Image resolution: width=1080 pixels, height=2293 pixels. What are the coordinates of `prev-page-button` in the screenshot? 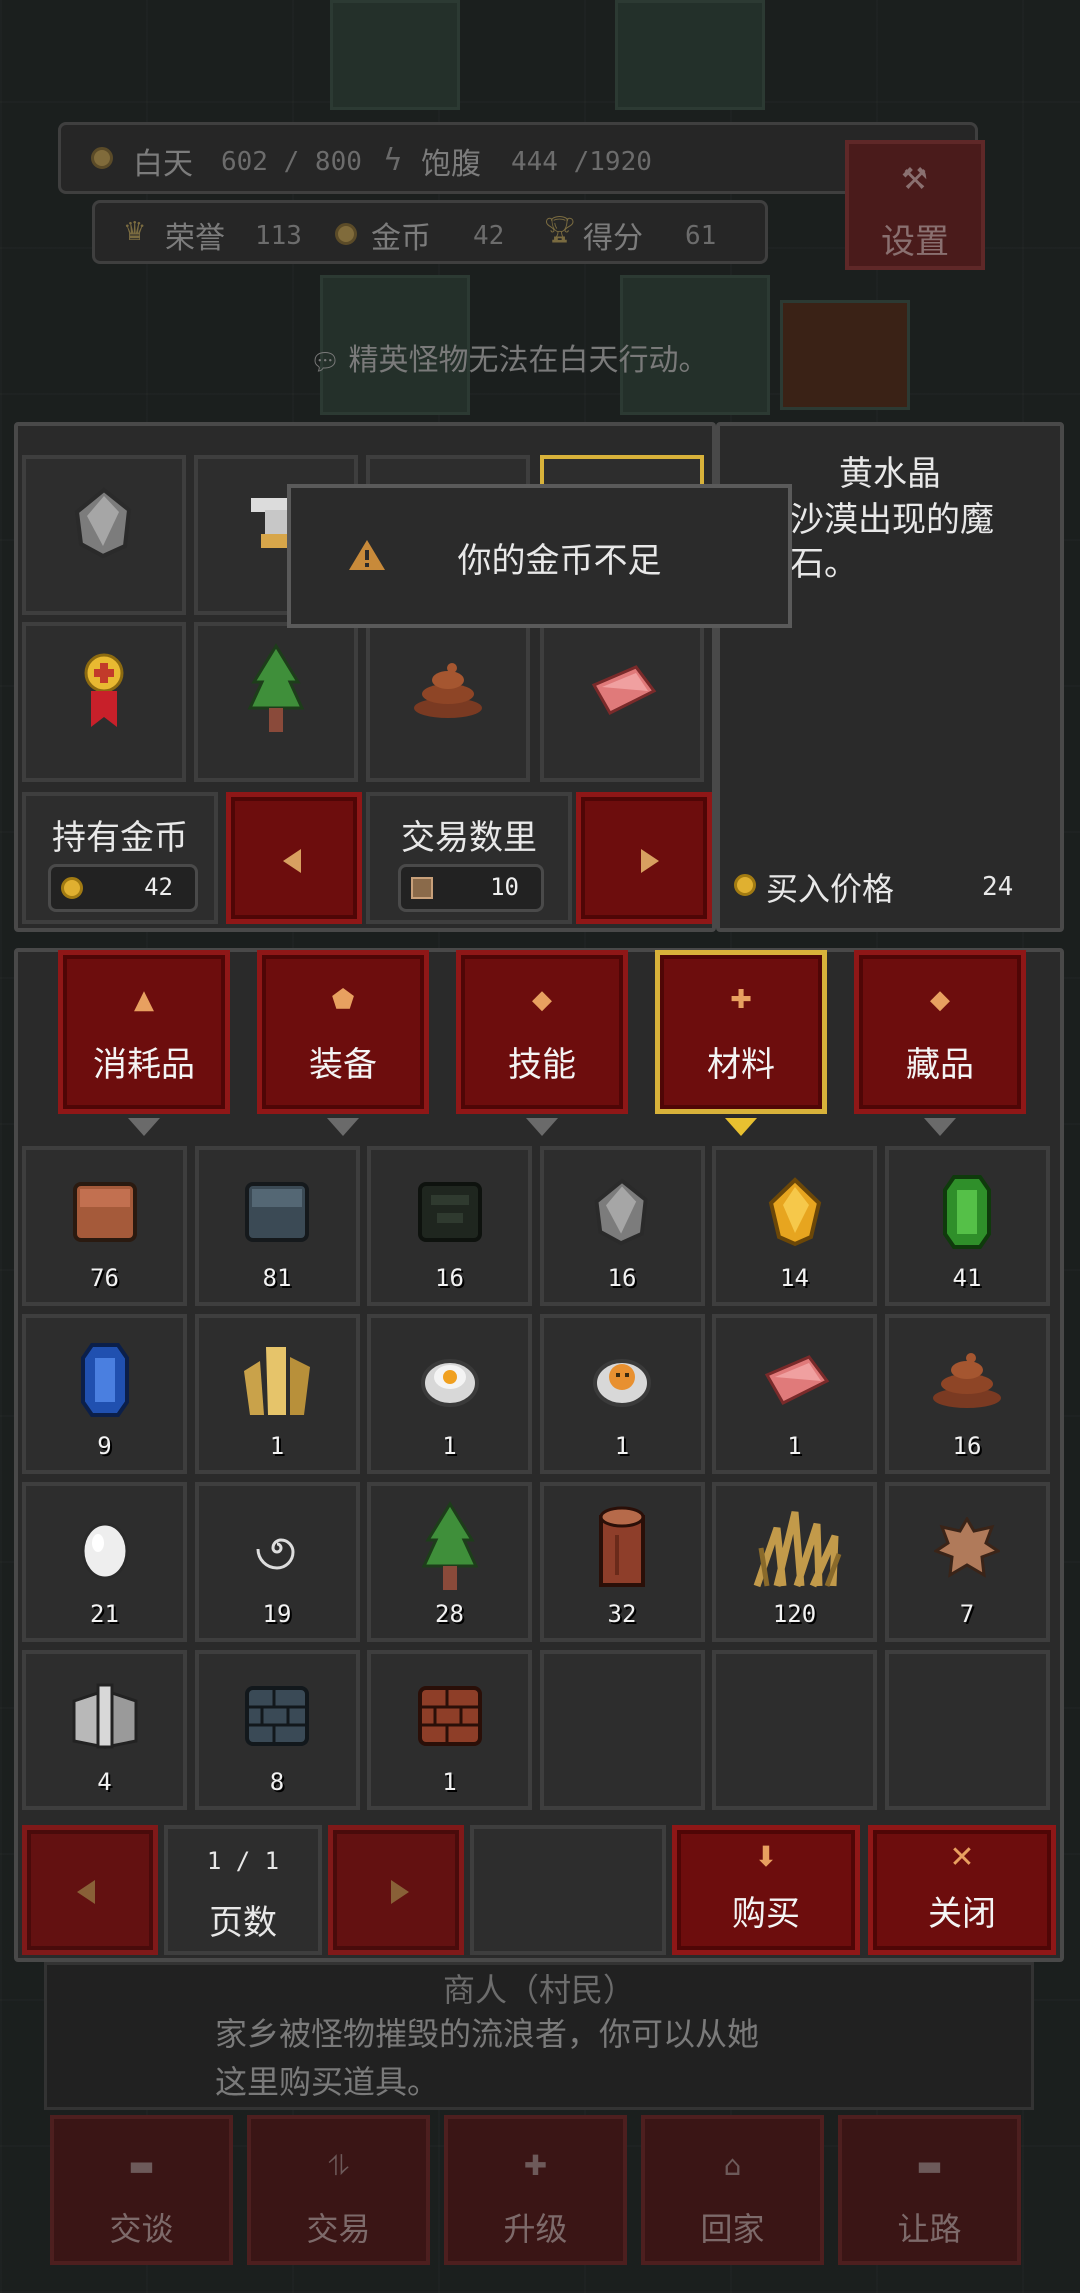 It's located at (90, 1890).